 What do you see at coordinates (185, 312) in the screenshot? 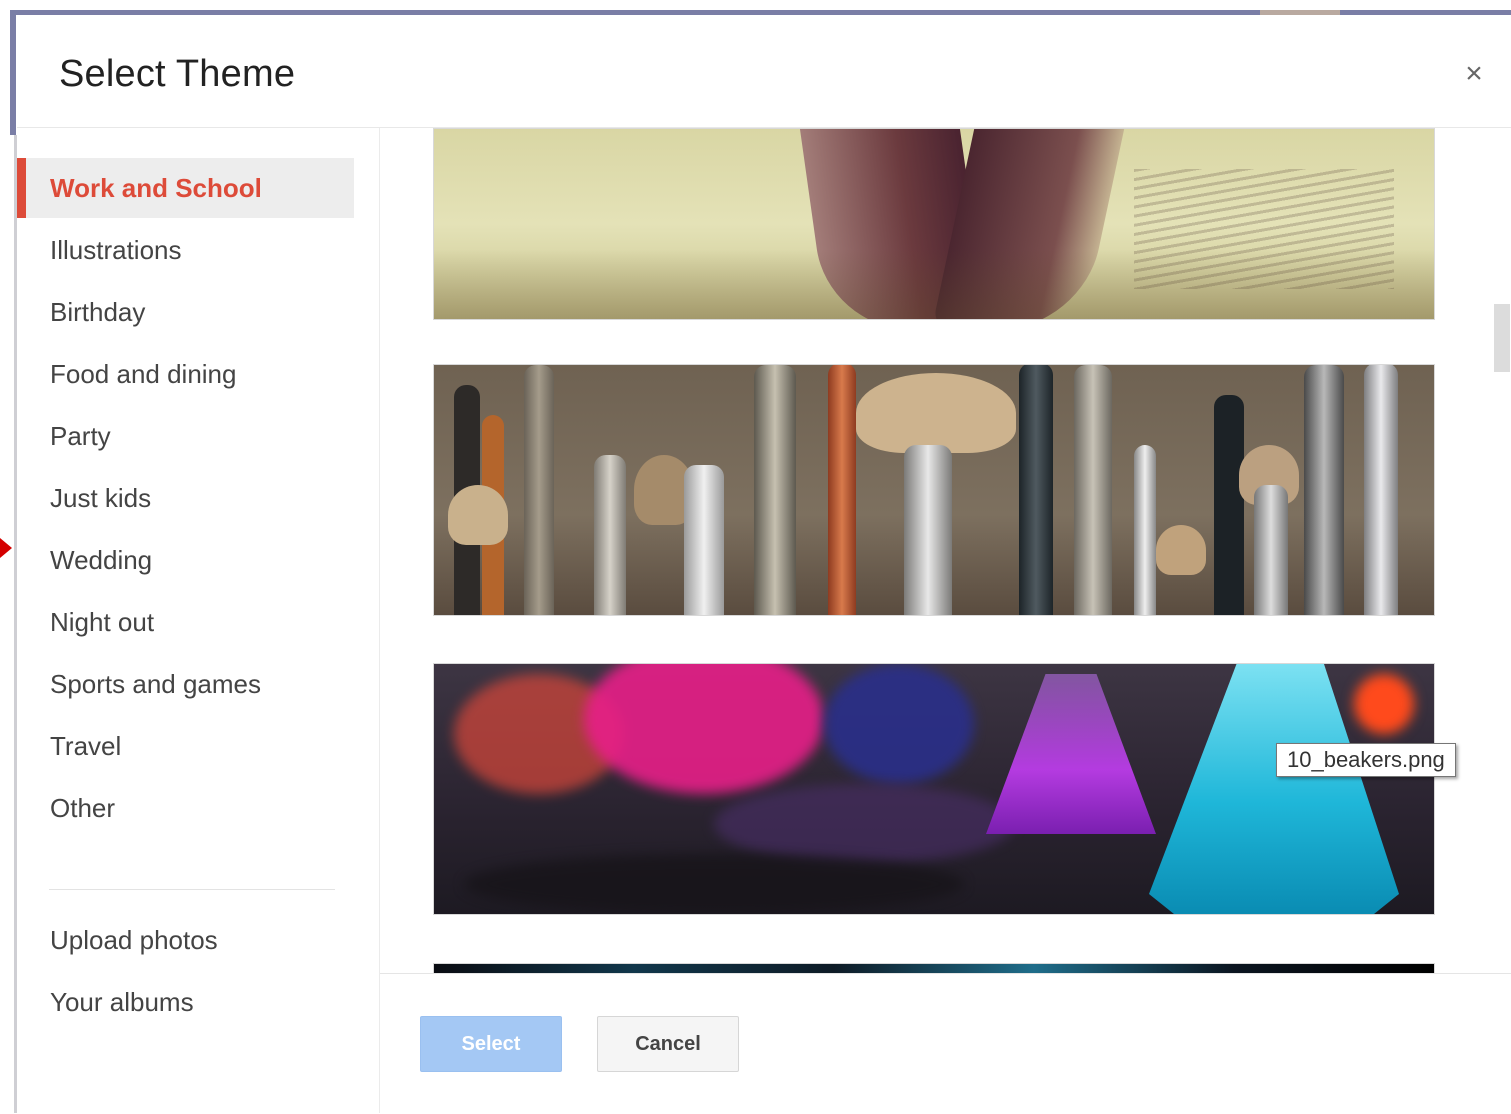
I see `sidebar-item-birthday: Birthday` at bounding box center [185, 312].